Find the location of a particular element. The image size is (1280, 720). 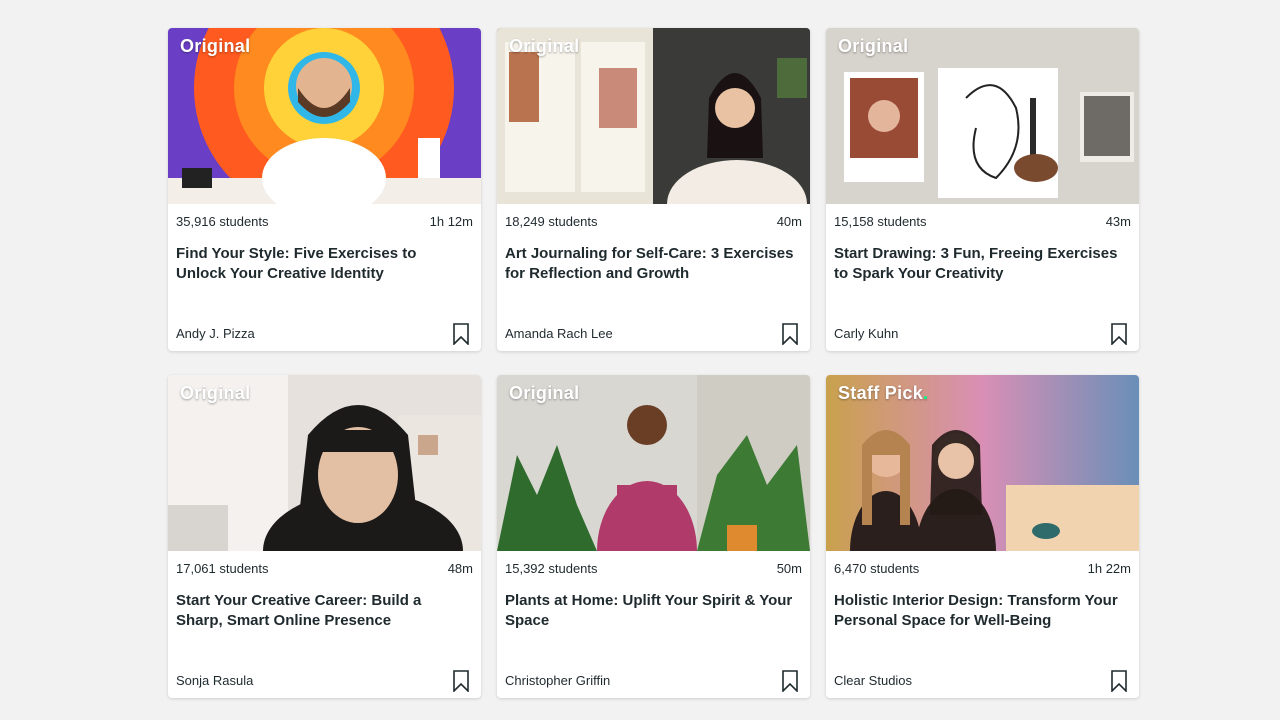

course-author: Clear Studios is located at coordinates (873, 680).